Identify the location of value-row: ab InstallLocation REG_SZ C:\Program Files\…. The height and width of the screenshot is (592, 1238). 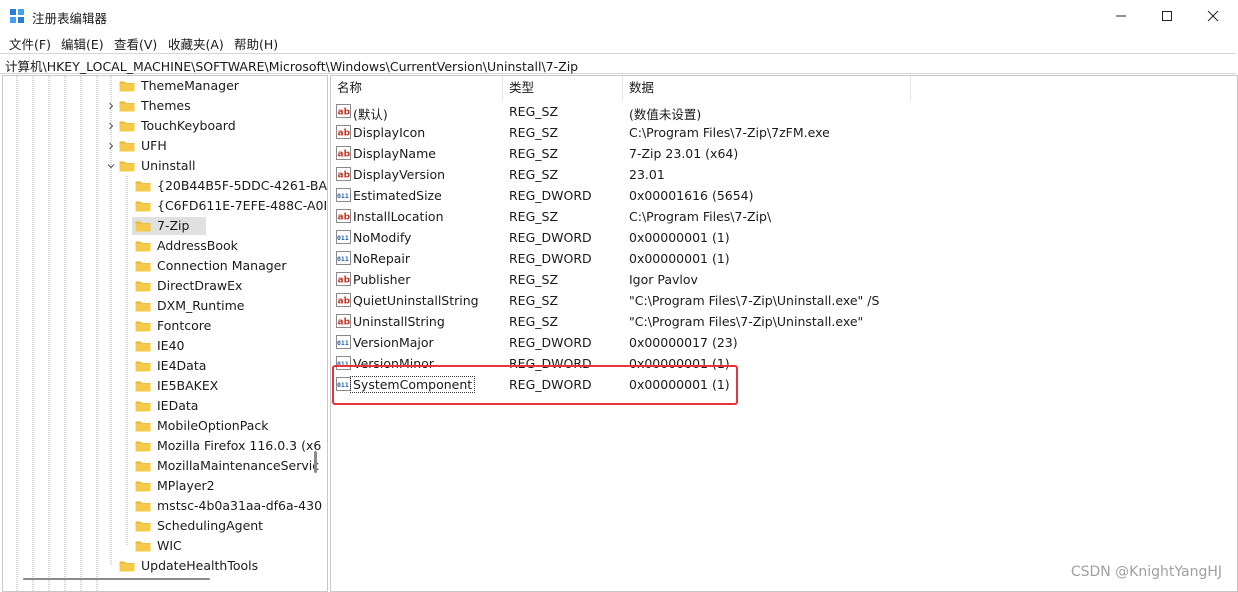
(784, 216).